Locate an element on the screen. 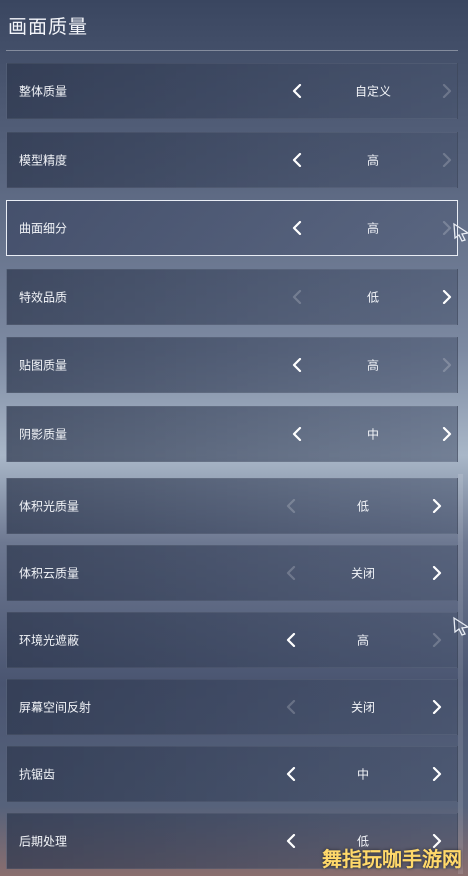 This screenshot has width=468, height=876. setting-label: 环境光遮蔽 is located at coordinates (49, 640).